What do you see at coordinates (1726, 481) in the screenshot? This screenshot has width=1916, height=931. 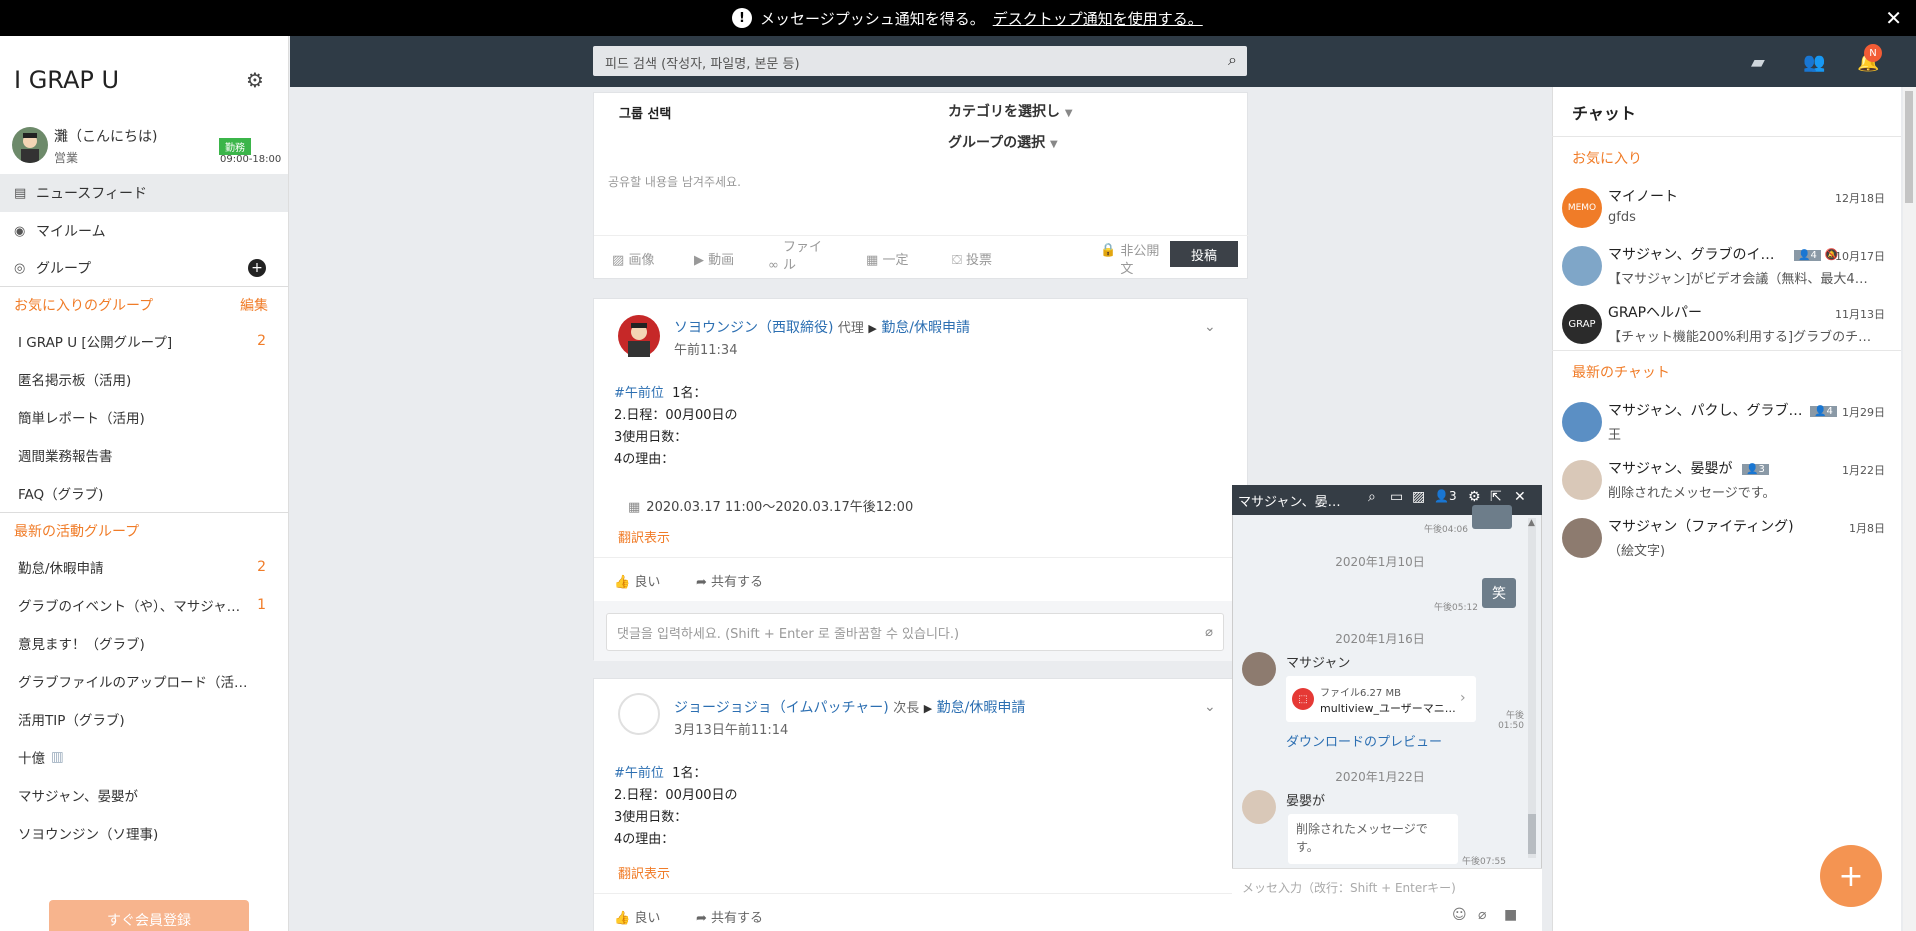 I see `chat-item: マサジャン、晏嬰が 👤3 削除されたメッセージです。 1月22日` at bounding box center [1726, 481].